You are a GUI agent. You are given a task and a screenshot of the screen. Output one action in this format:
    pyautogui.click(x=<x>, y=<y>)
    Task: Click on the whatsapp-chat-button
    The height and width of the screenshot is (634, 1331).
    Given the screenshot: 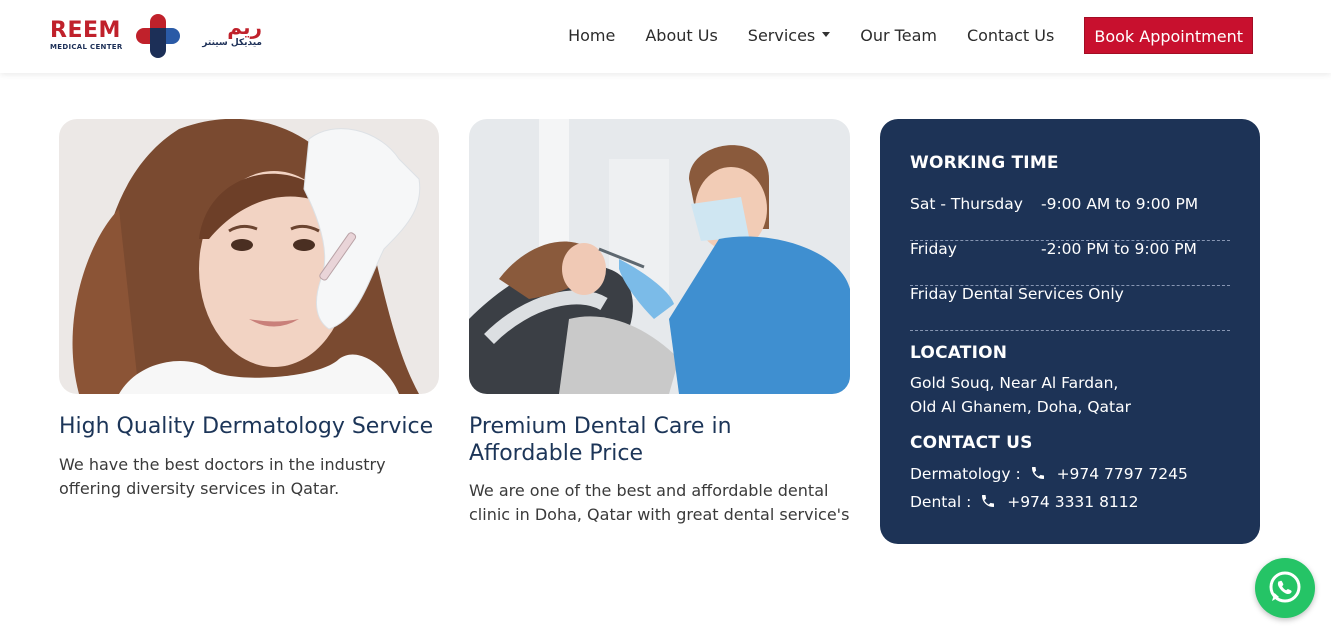 What is the action you would take?
    pyautogui.click(x=1285, y=588)
    